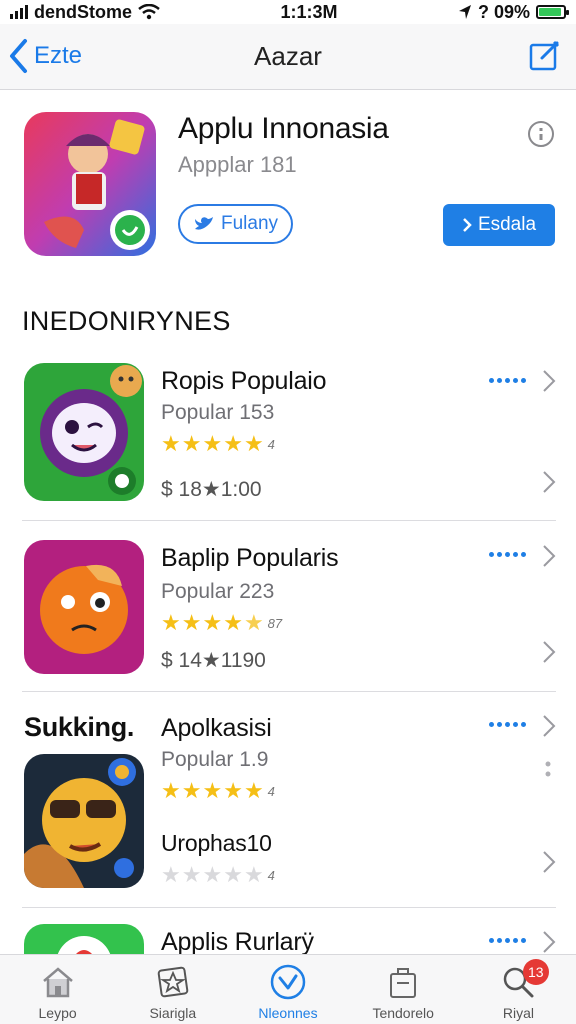 This screenshot has width=576, height=1024. I want to click on more-vertical-icon, so click(548, 770).